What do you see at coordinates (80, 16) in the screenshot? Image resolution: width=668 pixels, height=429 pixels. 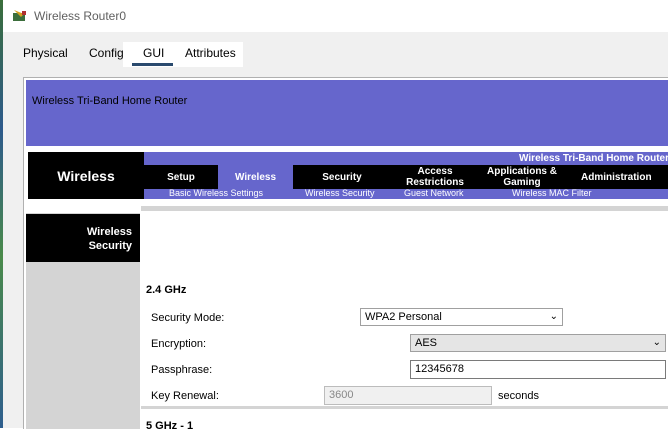 I see `window-title: Wireless Router0` at bounding box center [80, 16].